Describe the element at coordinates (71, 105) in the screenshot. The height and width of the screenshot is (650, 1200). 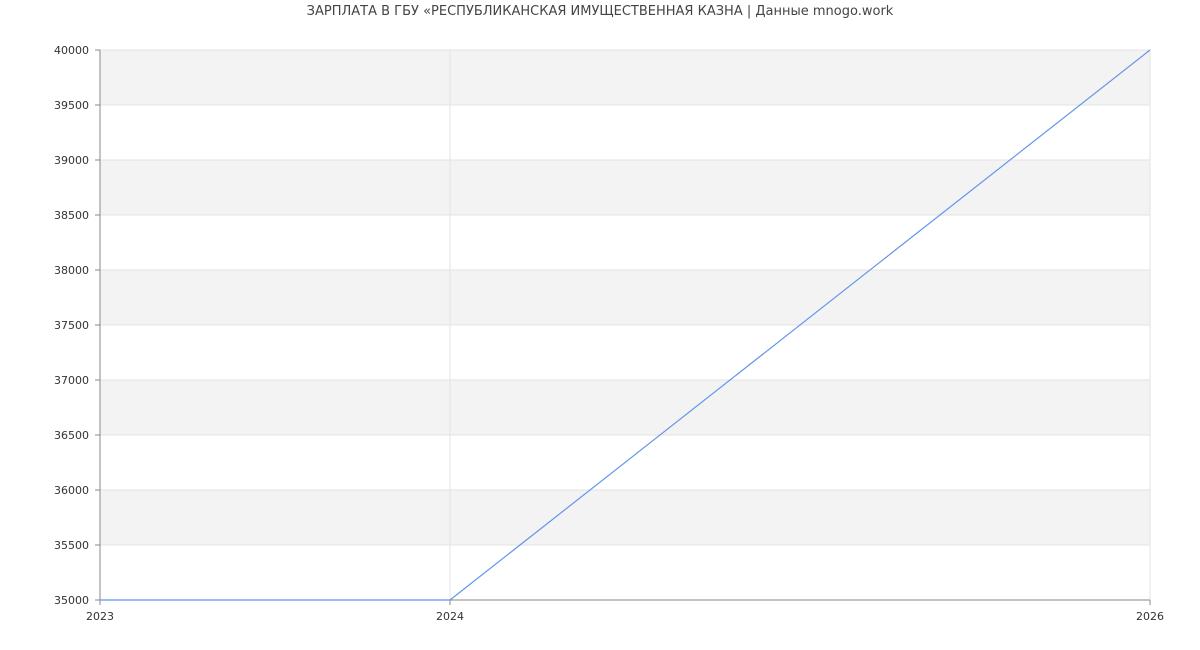
I see `y-tick-label: 39500` at that location.